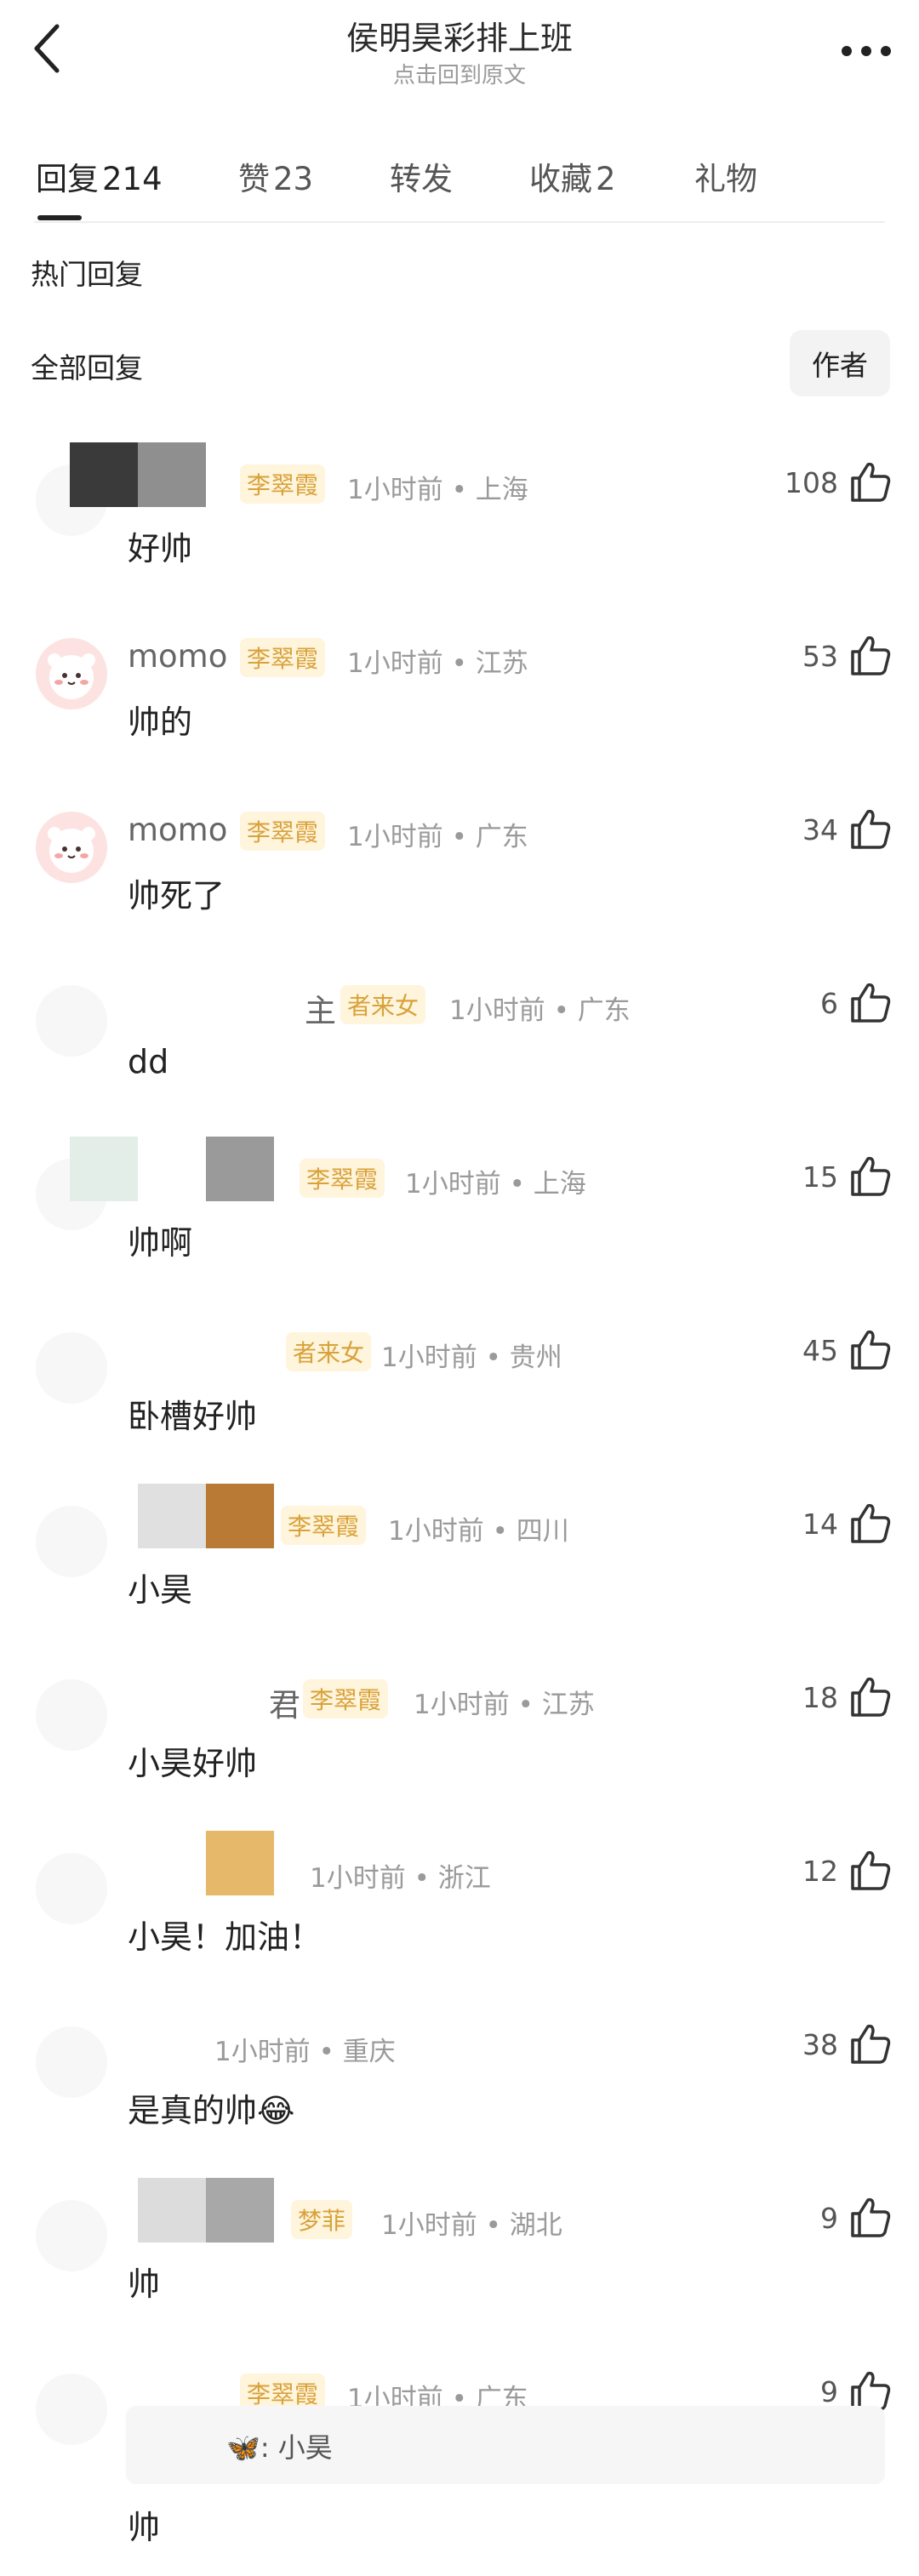 Image resolution: width=919 pixels, height=2576 pixels. What do you see at coordinates (568, 1705) in the screenshot?
I see `comment-location: 江苏` at bounding box center [568, 1705].